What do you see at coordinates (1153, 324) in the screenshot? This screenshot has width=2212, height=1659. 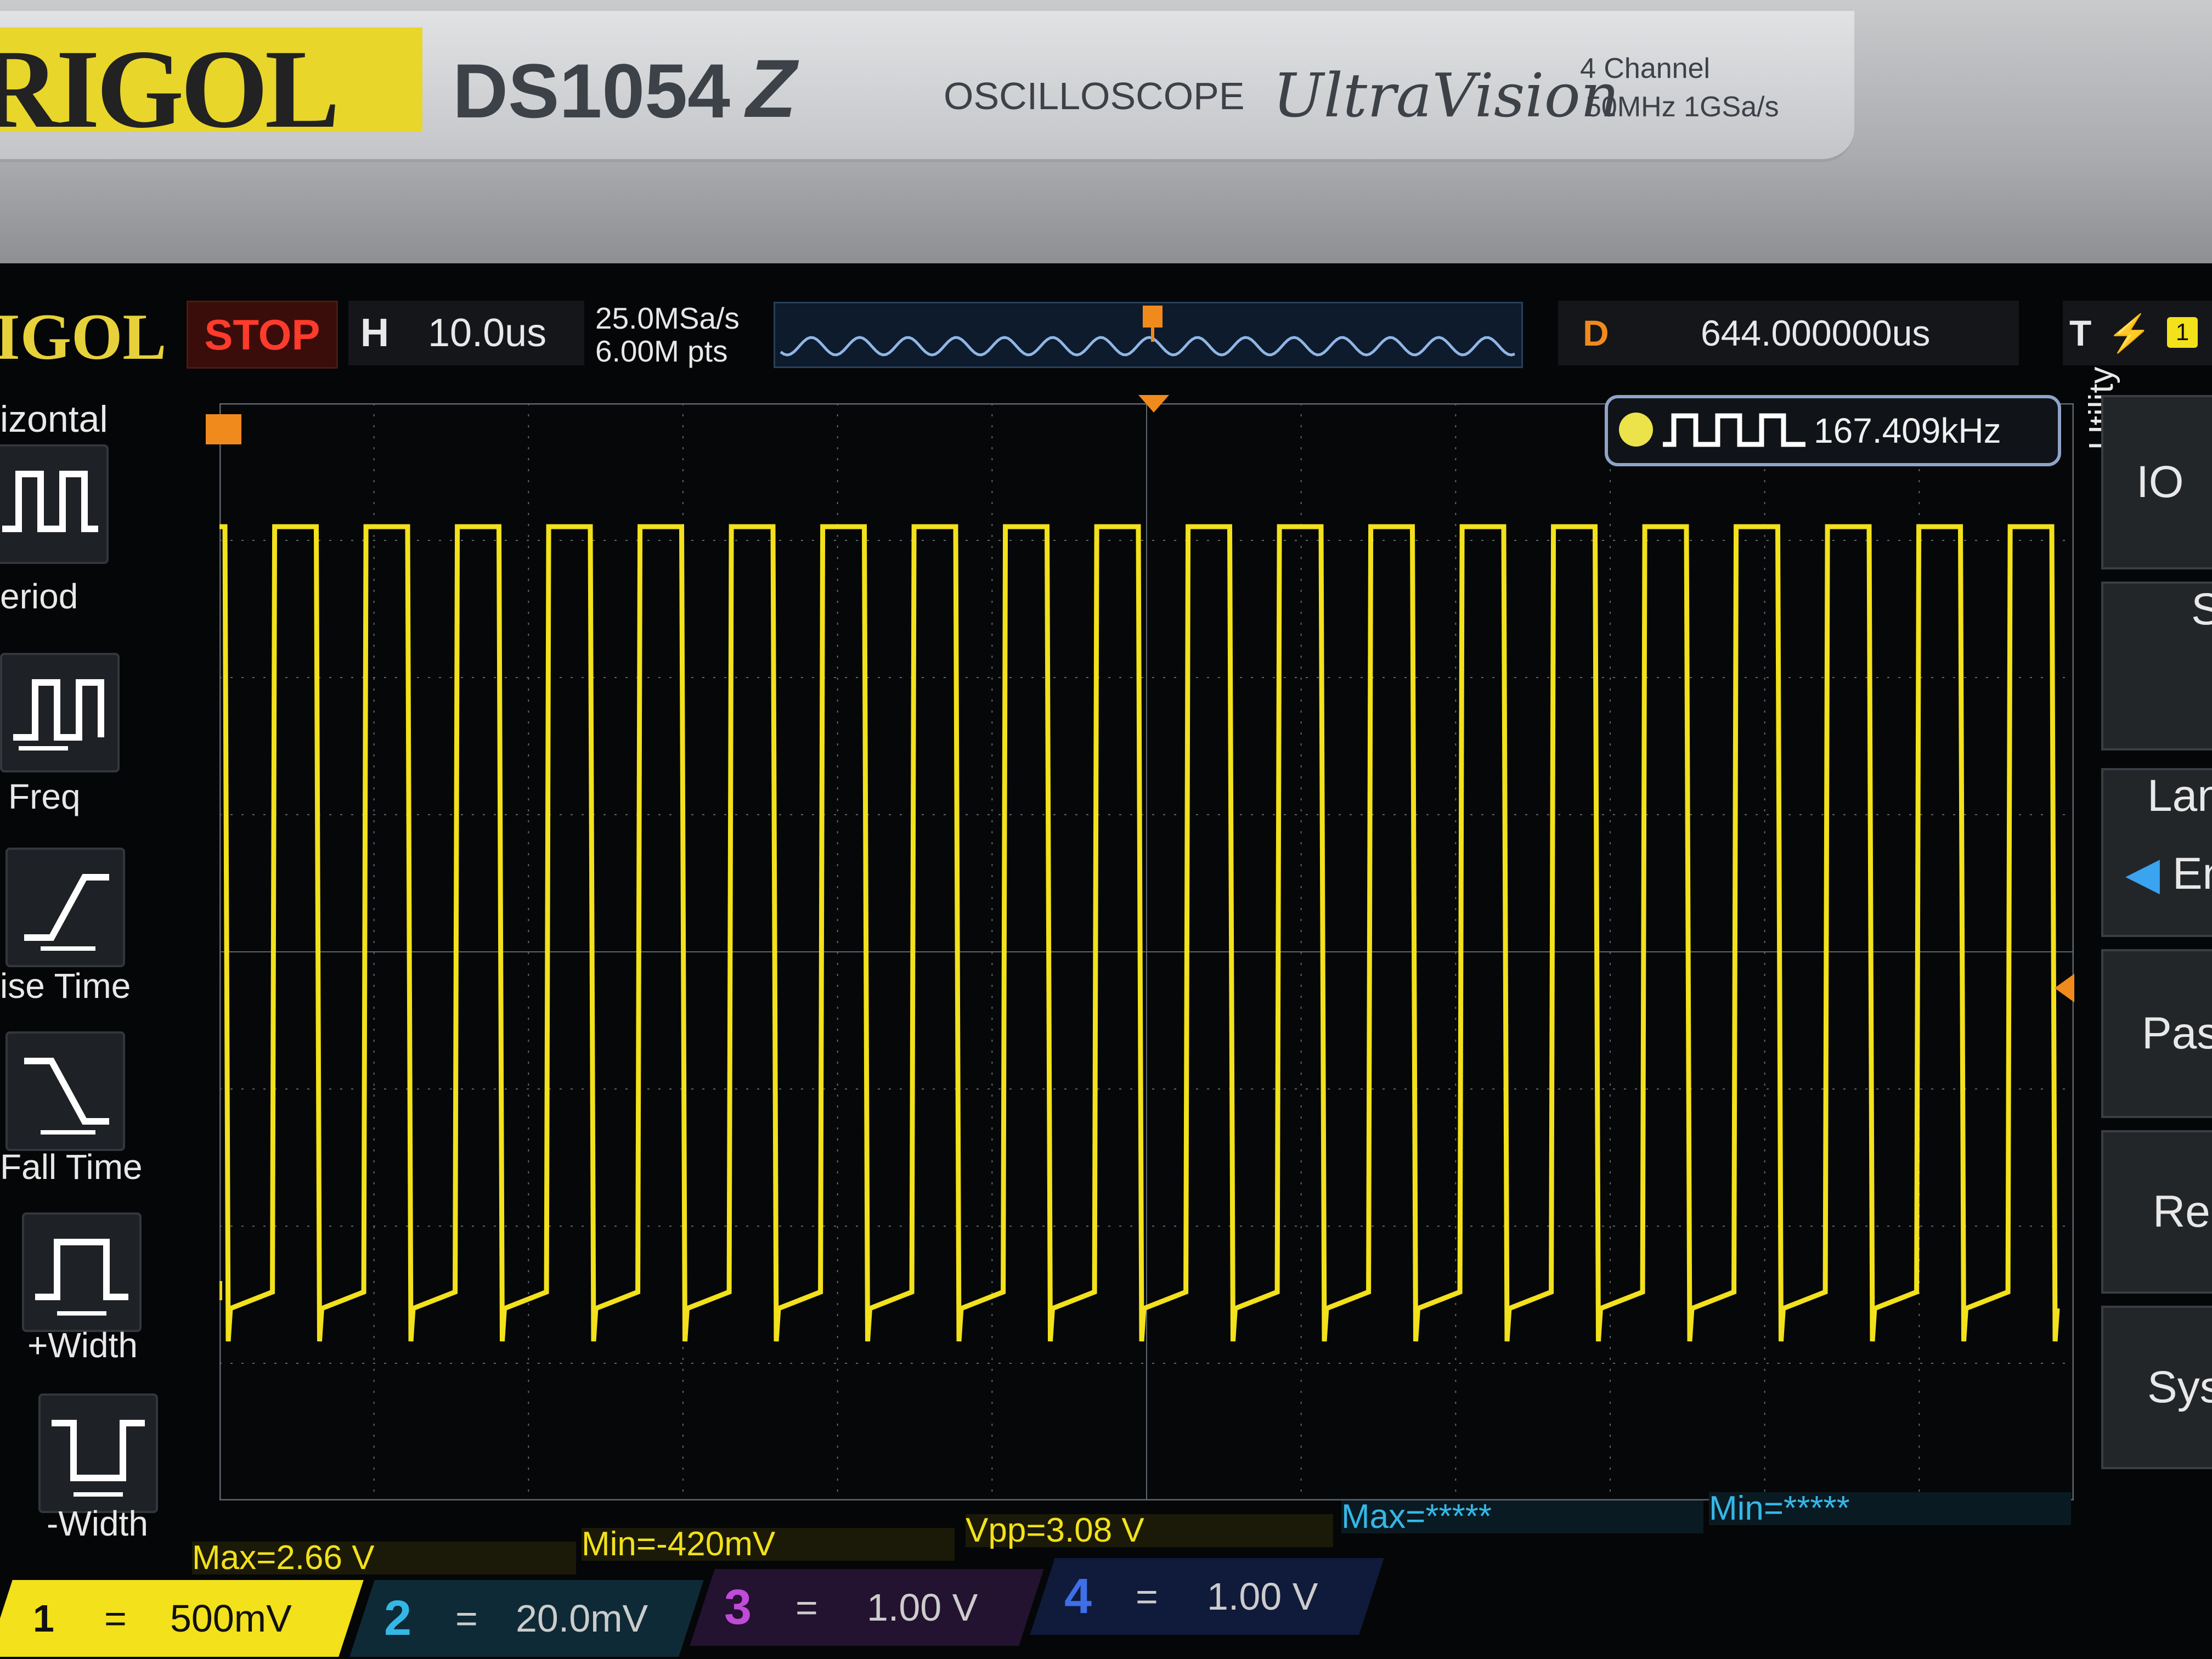 I see `trigger-position-marker` at bounding box center [1153, 324].